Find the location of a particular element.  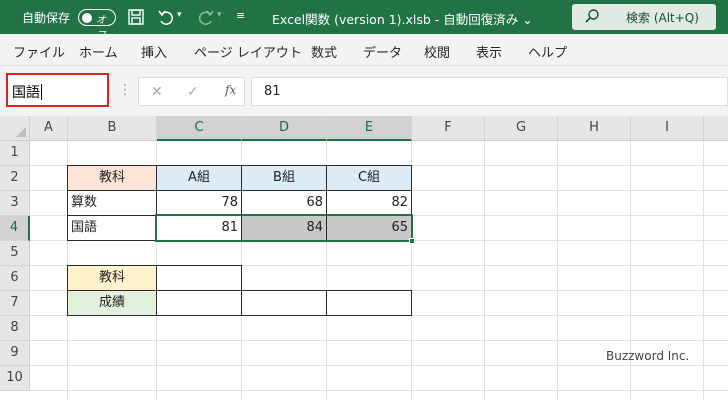

cell-e4: 65 is located at coordinates (369, 228).